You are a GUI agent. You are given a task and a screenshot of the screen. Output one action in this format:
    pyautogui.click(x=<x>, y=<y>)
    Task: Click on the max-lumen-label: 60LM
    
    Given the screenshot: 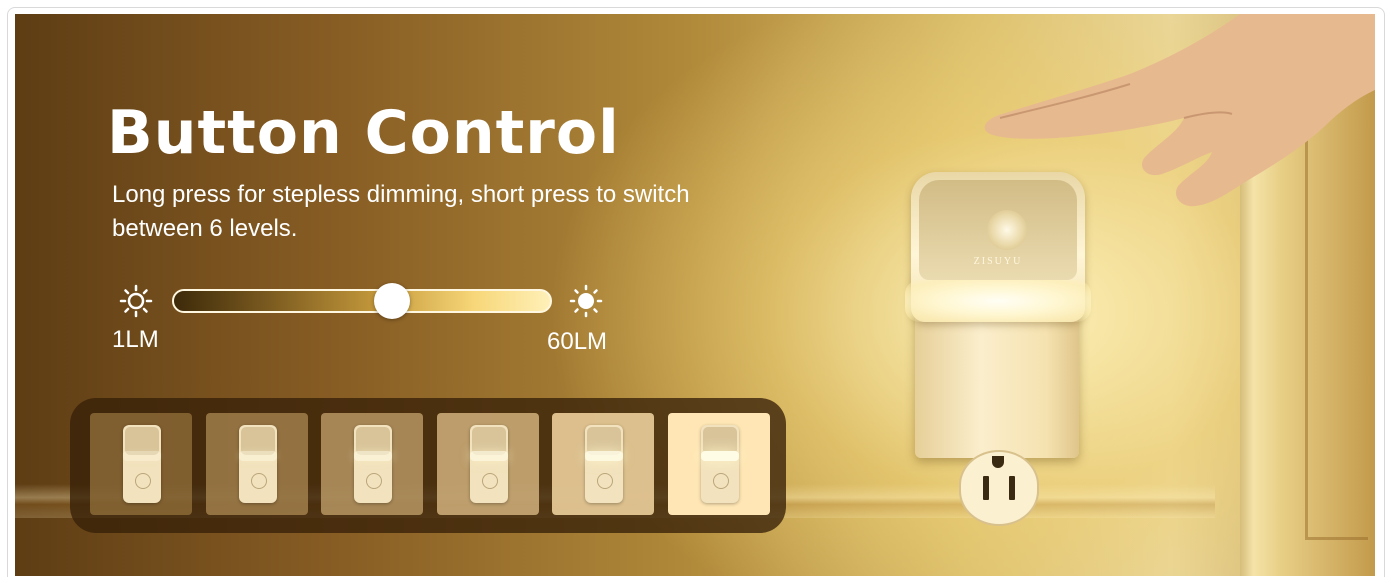 What is the action you would take?
    pyautogui.click(x=577, y=341)
    